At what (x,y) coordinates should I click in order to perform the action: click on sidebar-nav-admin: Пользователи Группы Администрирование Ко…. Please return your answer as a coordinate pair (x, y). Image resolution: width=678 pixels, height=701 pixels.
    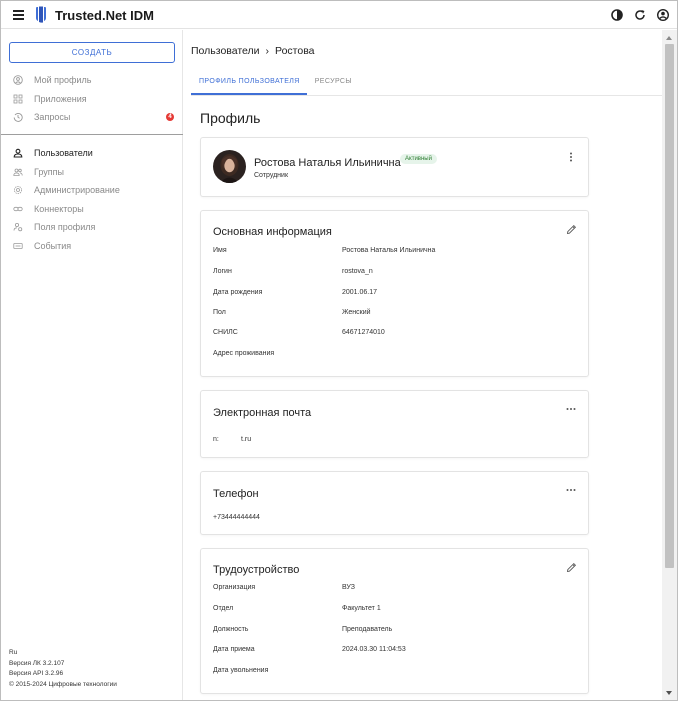
    Looking at the image, I should click on (92, 199).